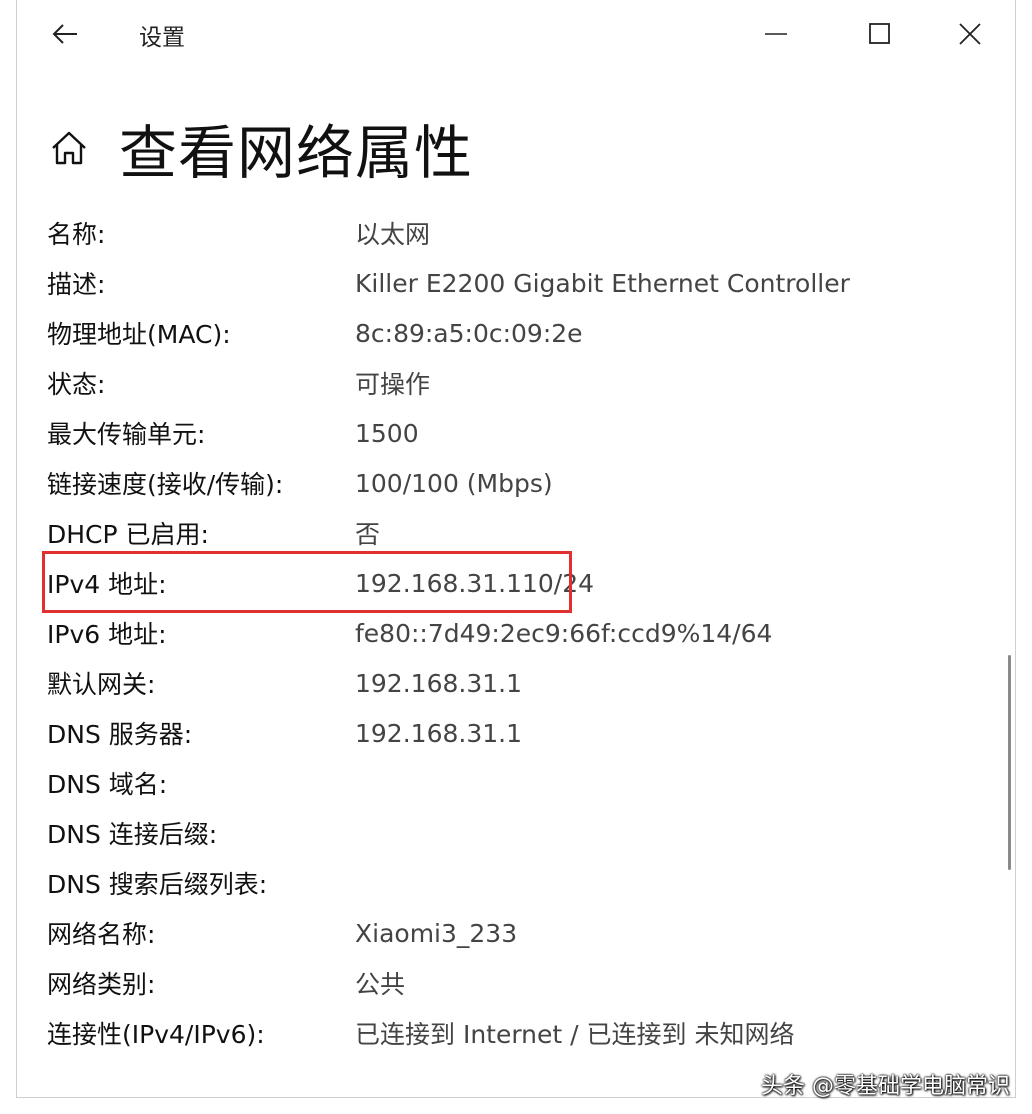  I want to click on property-label: 网络类别:, so click(101, 984).